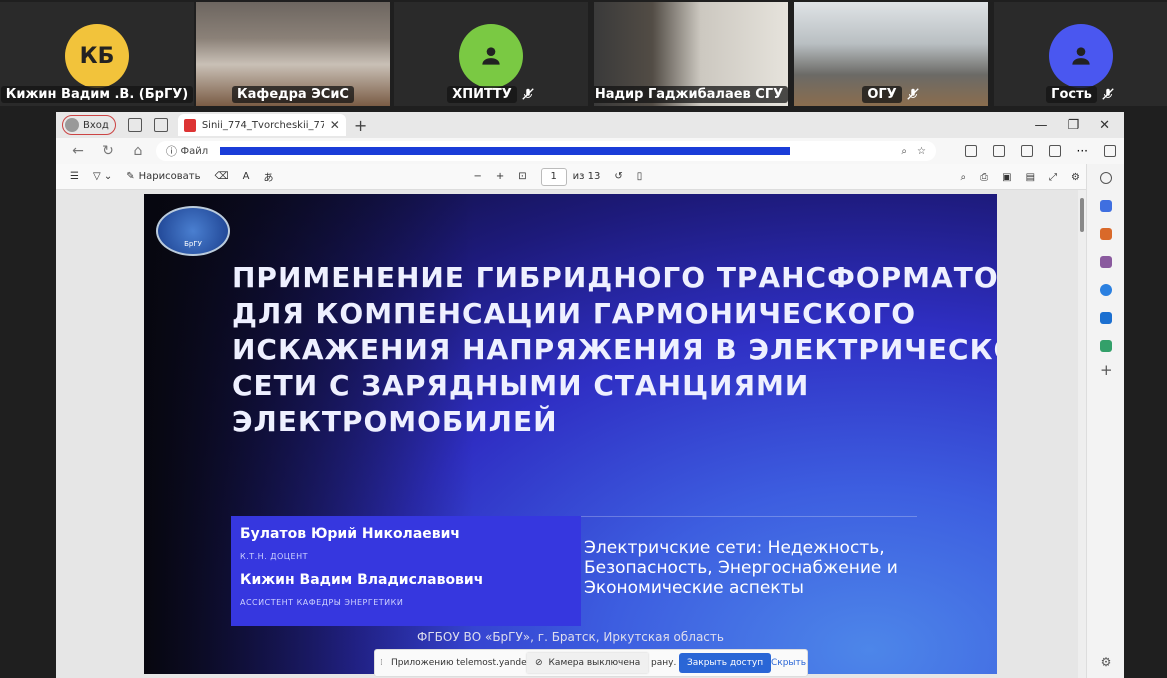  What do you see at coordinates (138, 151) in the screenshot?
I see `home-icon: ⌂` at bounding box center [138, 151].